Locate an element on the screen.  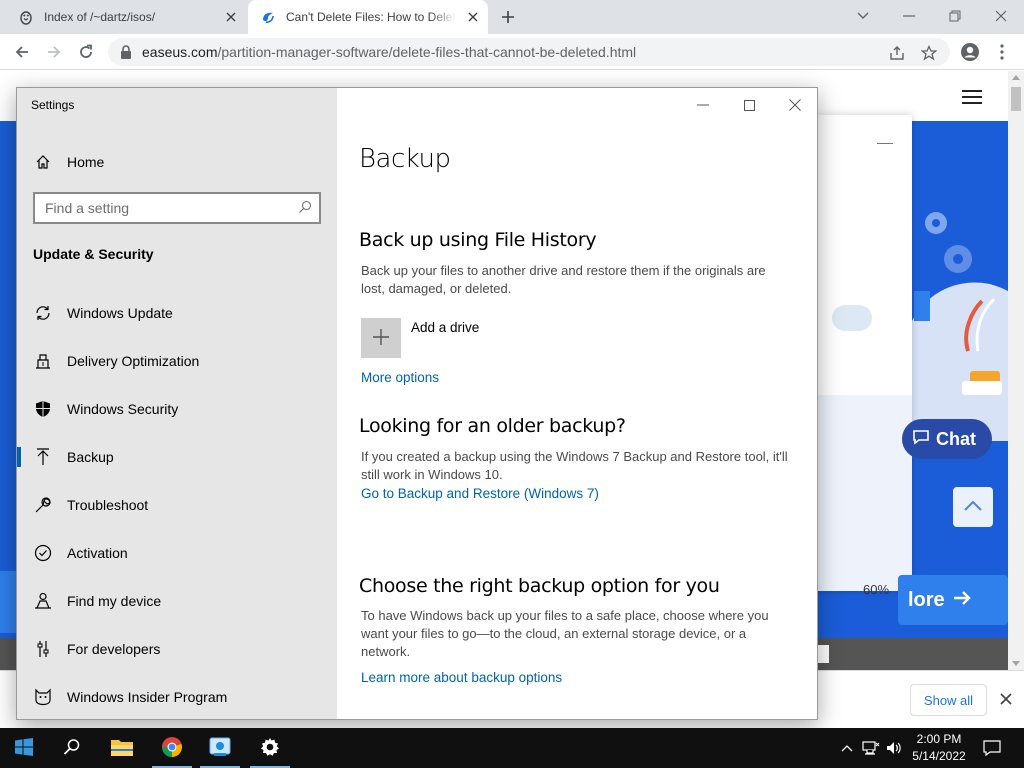
chat-button: Chat is located at coordinates (947, 439).